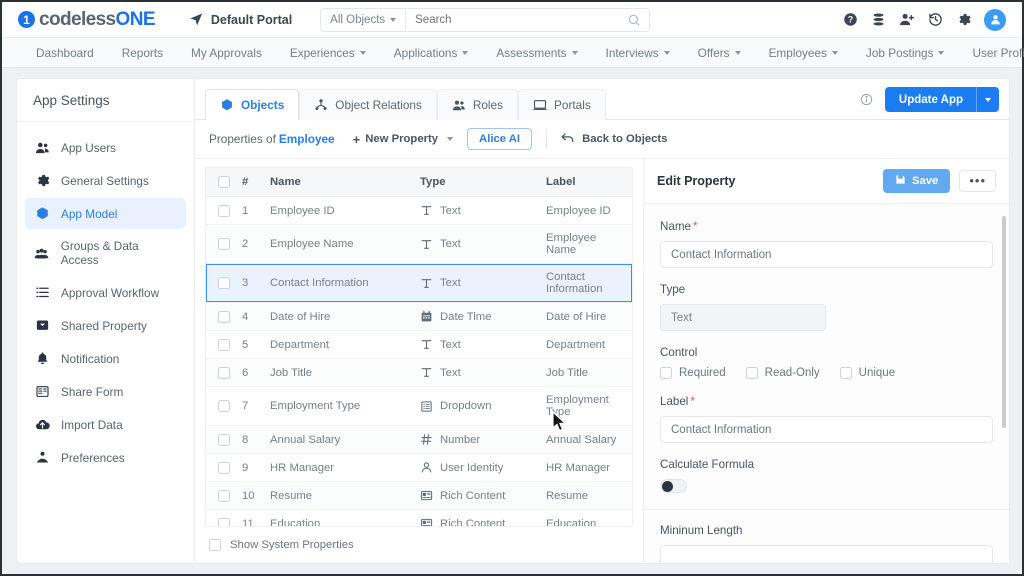 This screenshot has height=576, width=1024. I want to click on nav-item-reports: Reports, so click(142, 52).